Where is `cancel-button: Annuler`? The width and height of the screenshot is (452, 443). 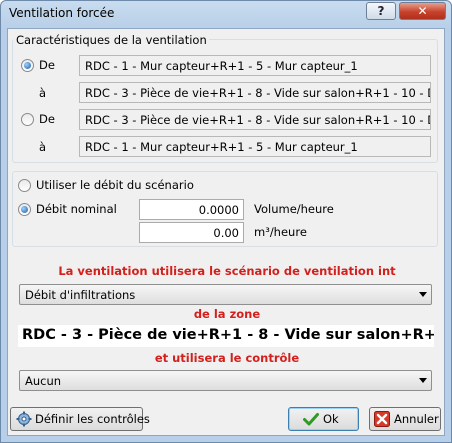 cancel-button: Annuler is located at coordinates (405, 419).